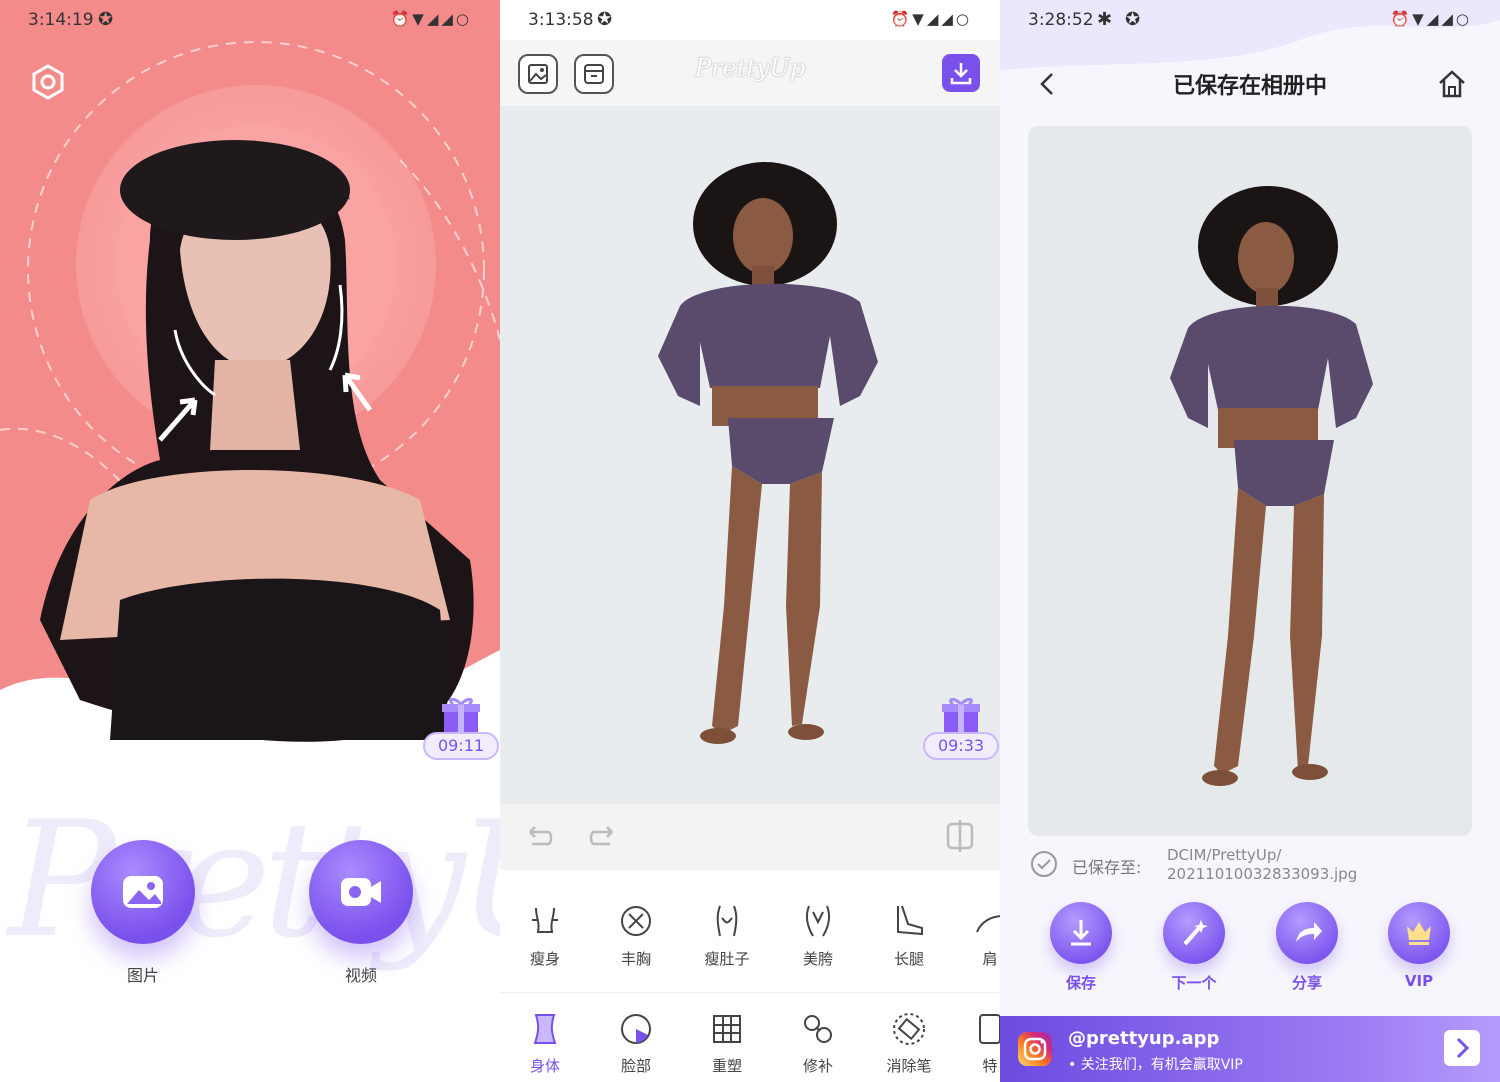 This screenshot has width=1500, height=1082. What do you see at coordinates (988, 924) in the screenshot?
I see `shoulder-icon` at bounding box center [988, 924].